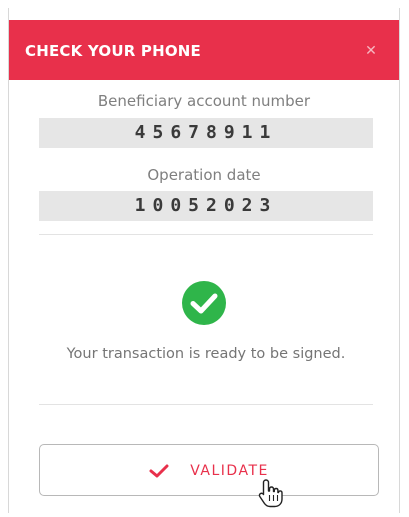 The width and height of the screenshot is (409, 517). I want to click on close-icon: ✕, so click(371, 51).